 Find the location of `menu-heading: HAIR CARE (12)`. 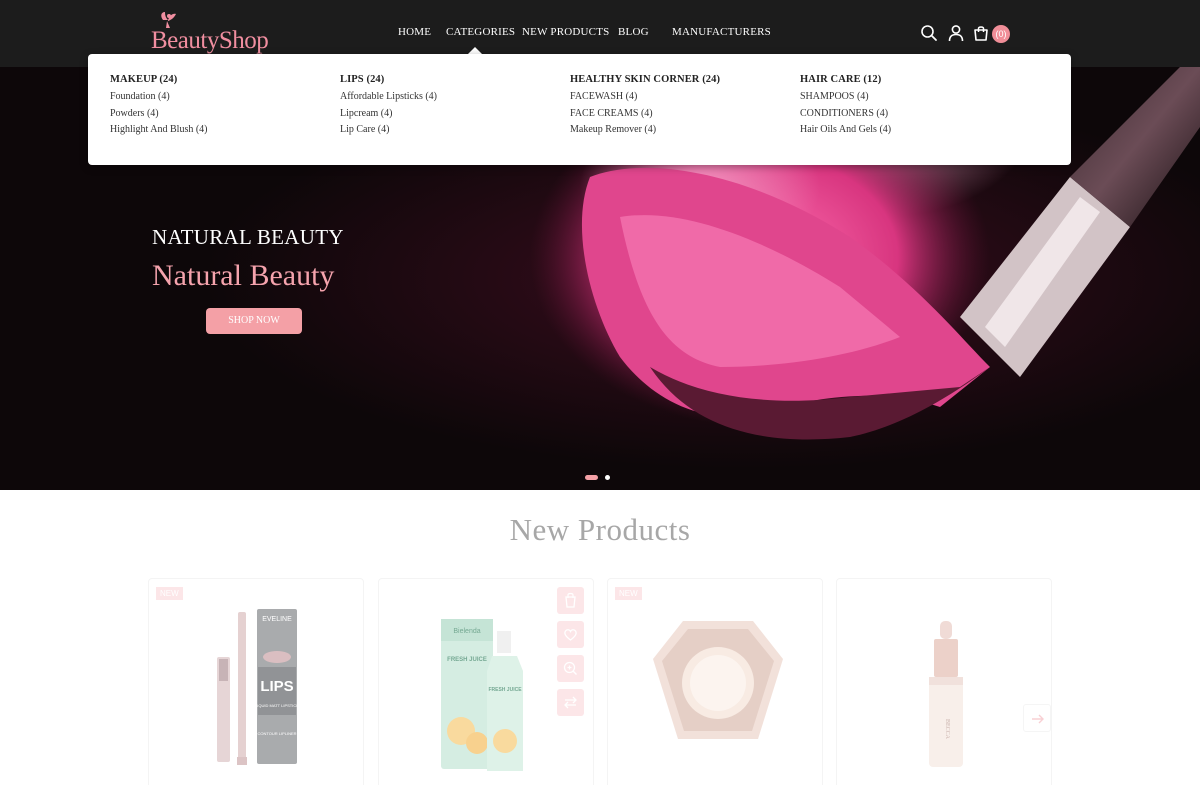

menu-heading: HAIR CARE (12) is located at coordinates (845, 82).